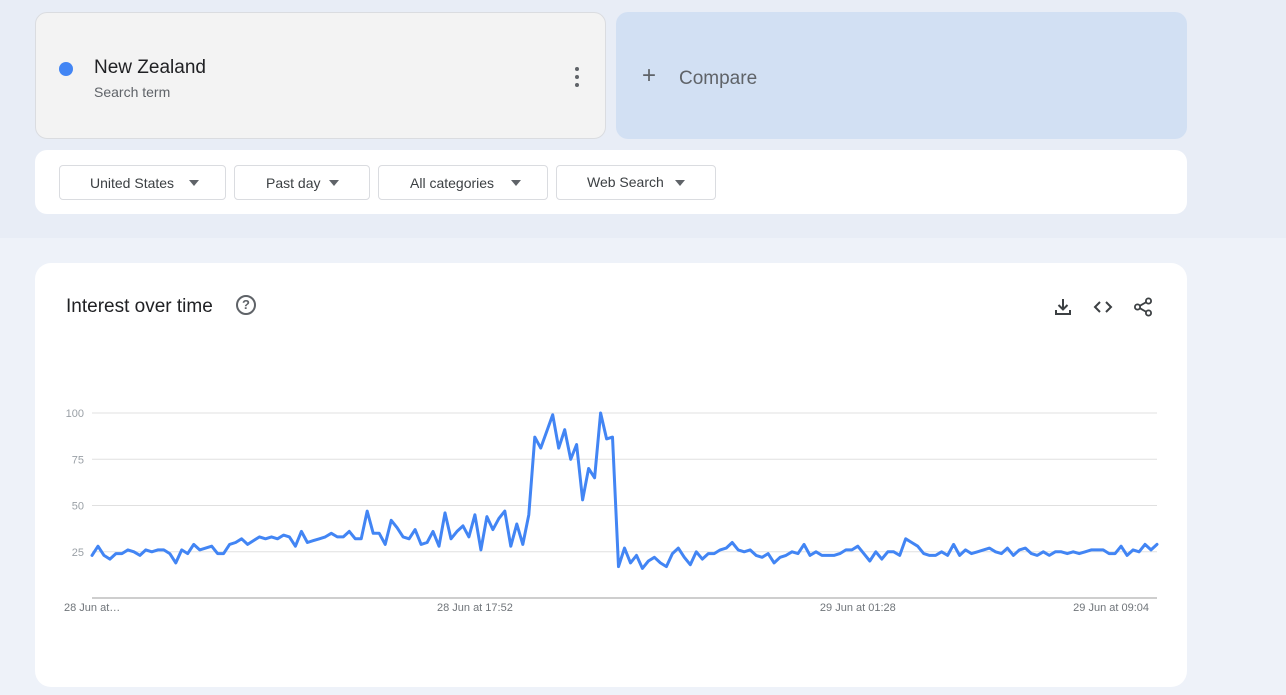  What do you see at coordinates (1111, 608) in the screenshot?
I see `x-tick-label: 29 Jun at 09:04` at bounding box center [1111, 608].